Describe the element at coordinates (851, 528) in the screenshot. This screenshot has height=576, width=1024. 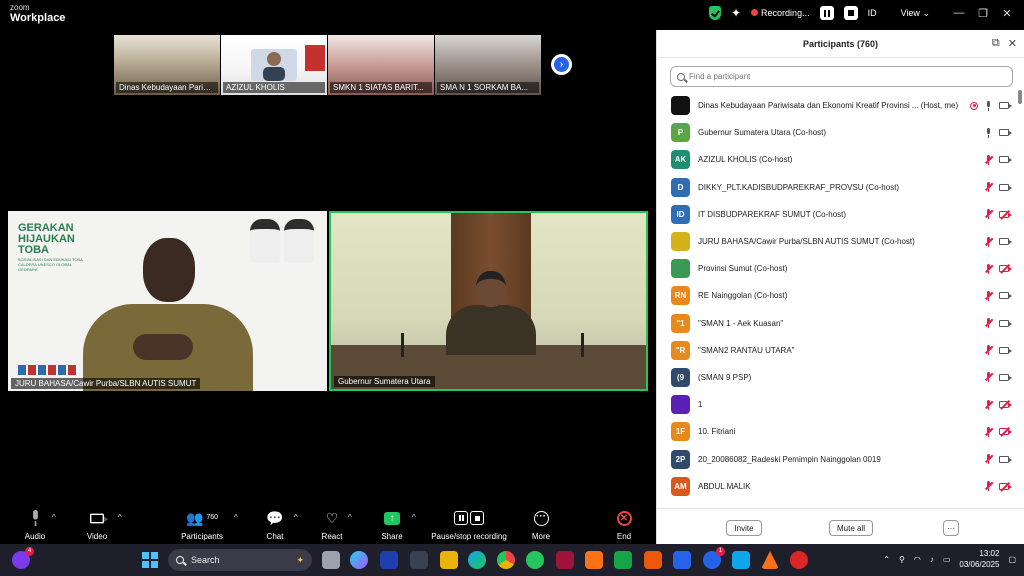
I see `mute-all-button: Mute all` at that location.